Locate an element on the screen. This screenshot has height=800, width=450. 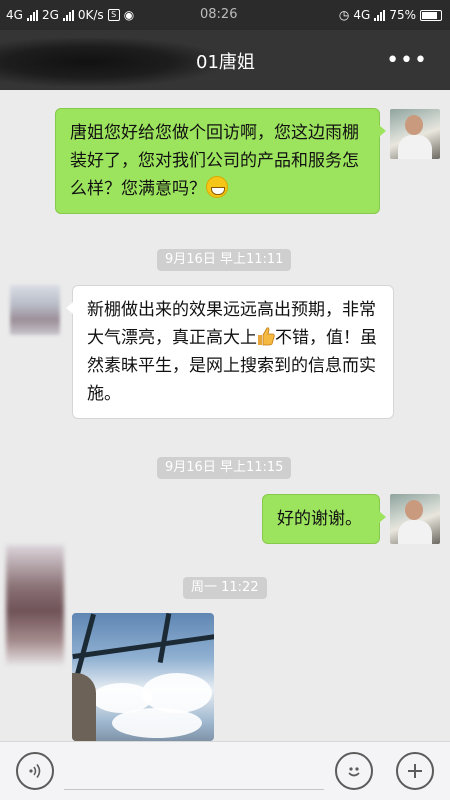
notification-icon: S is located at coordinates (113, 15).